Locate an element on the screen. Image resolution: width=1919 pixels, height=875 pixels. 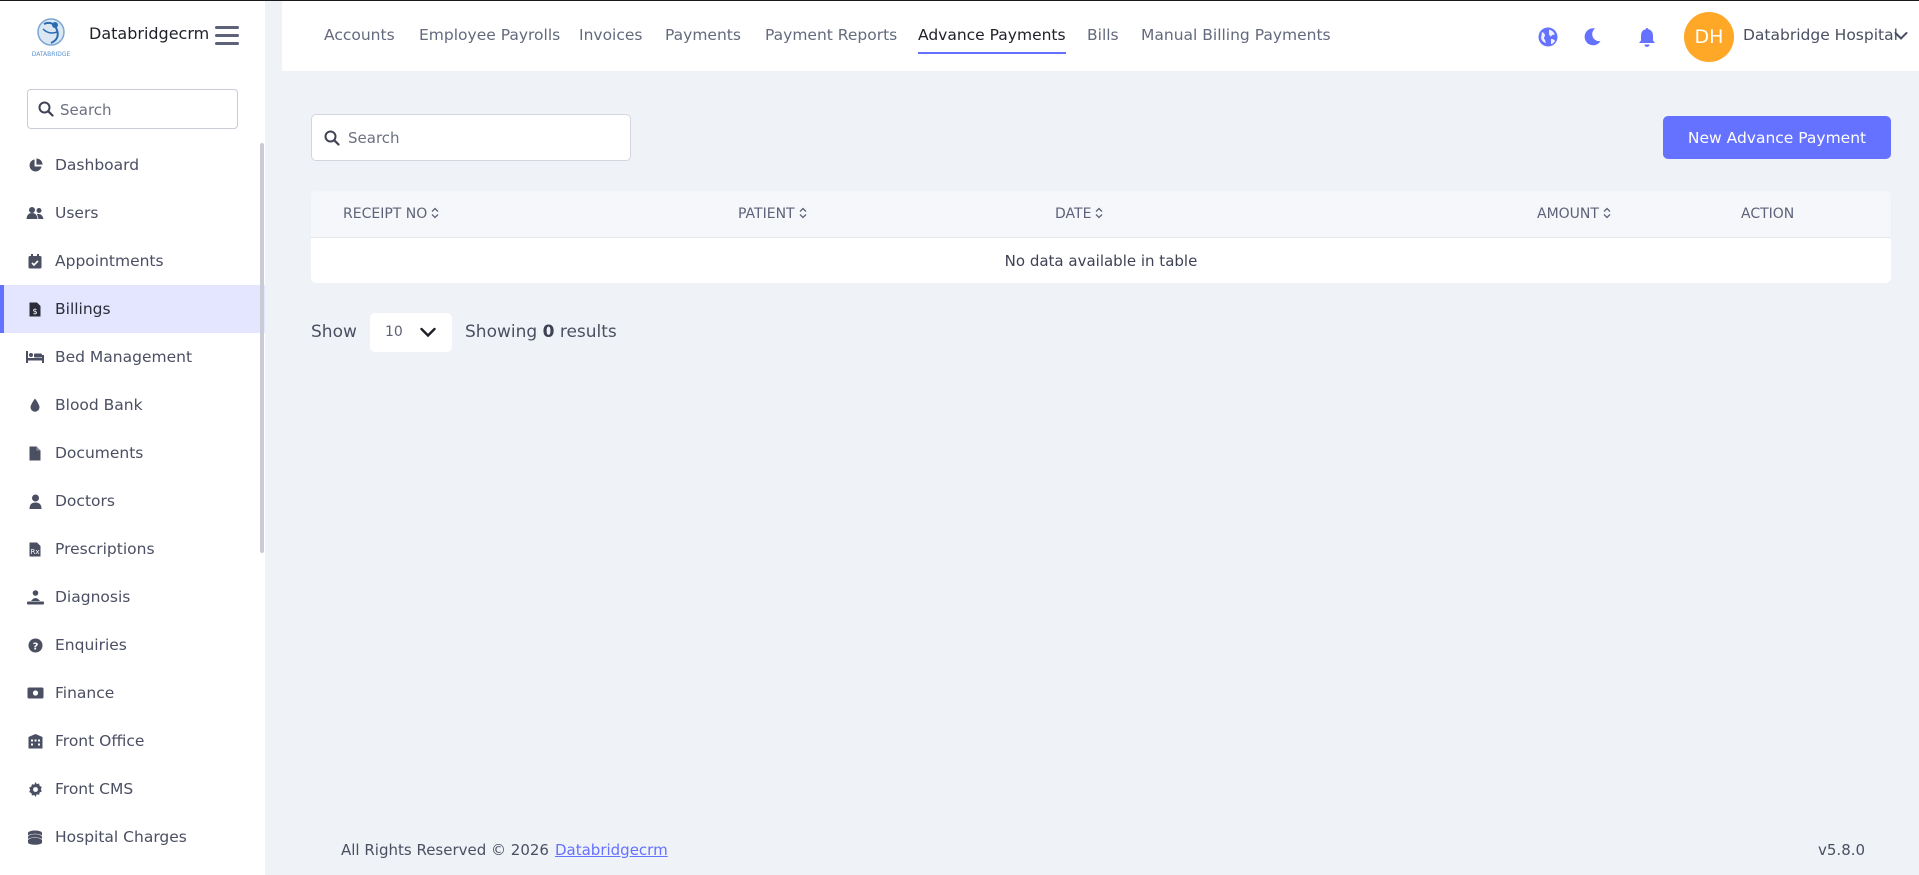
page-size-label: Show is located at coordinates (334, 332).